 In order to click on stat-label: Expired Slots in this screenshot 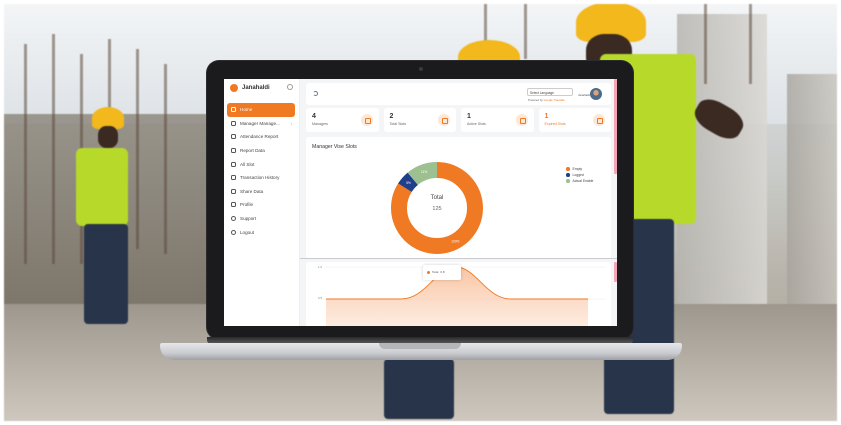, I will do `click(555, 124)`.